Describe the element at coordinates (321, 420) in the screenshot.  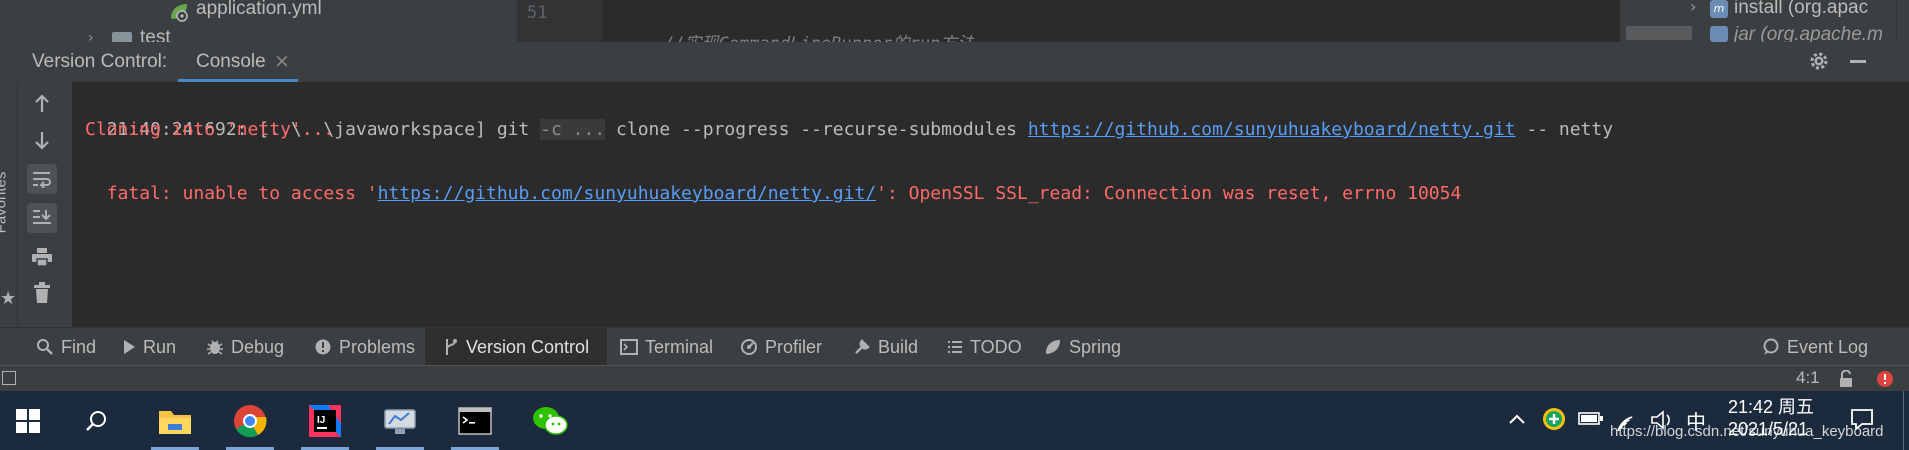
I see `svg-text: IJ` at that location.